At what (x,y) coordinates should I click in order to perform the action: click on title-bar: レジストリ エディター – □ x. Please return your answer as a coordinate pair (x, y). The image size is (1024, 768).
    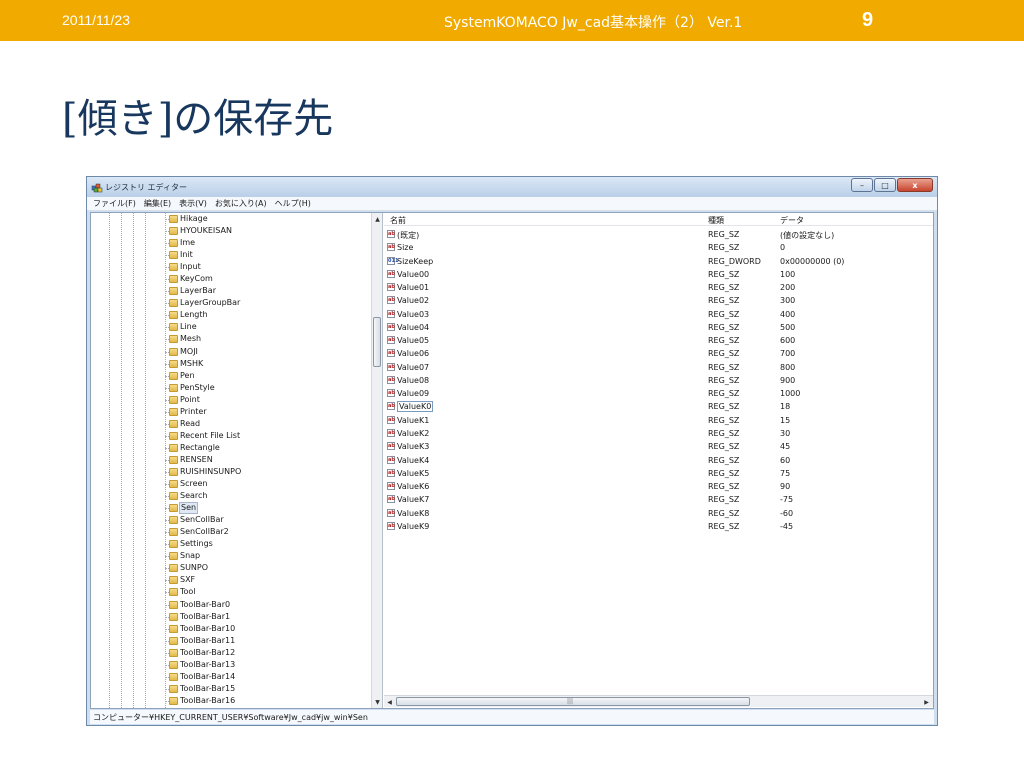
    Looking at the image, I should click on (512, 187).